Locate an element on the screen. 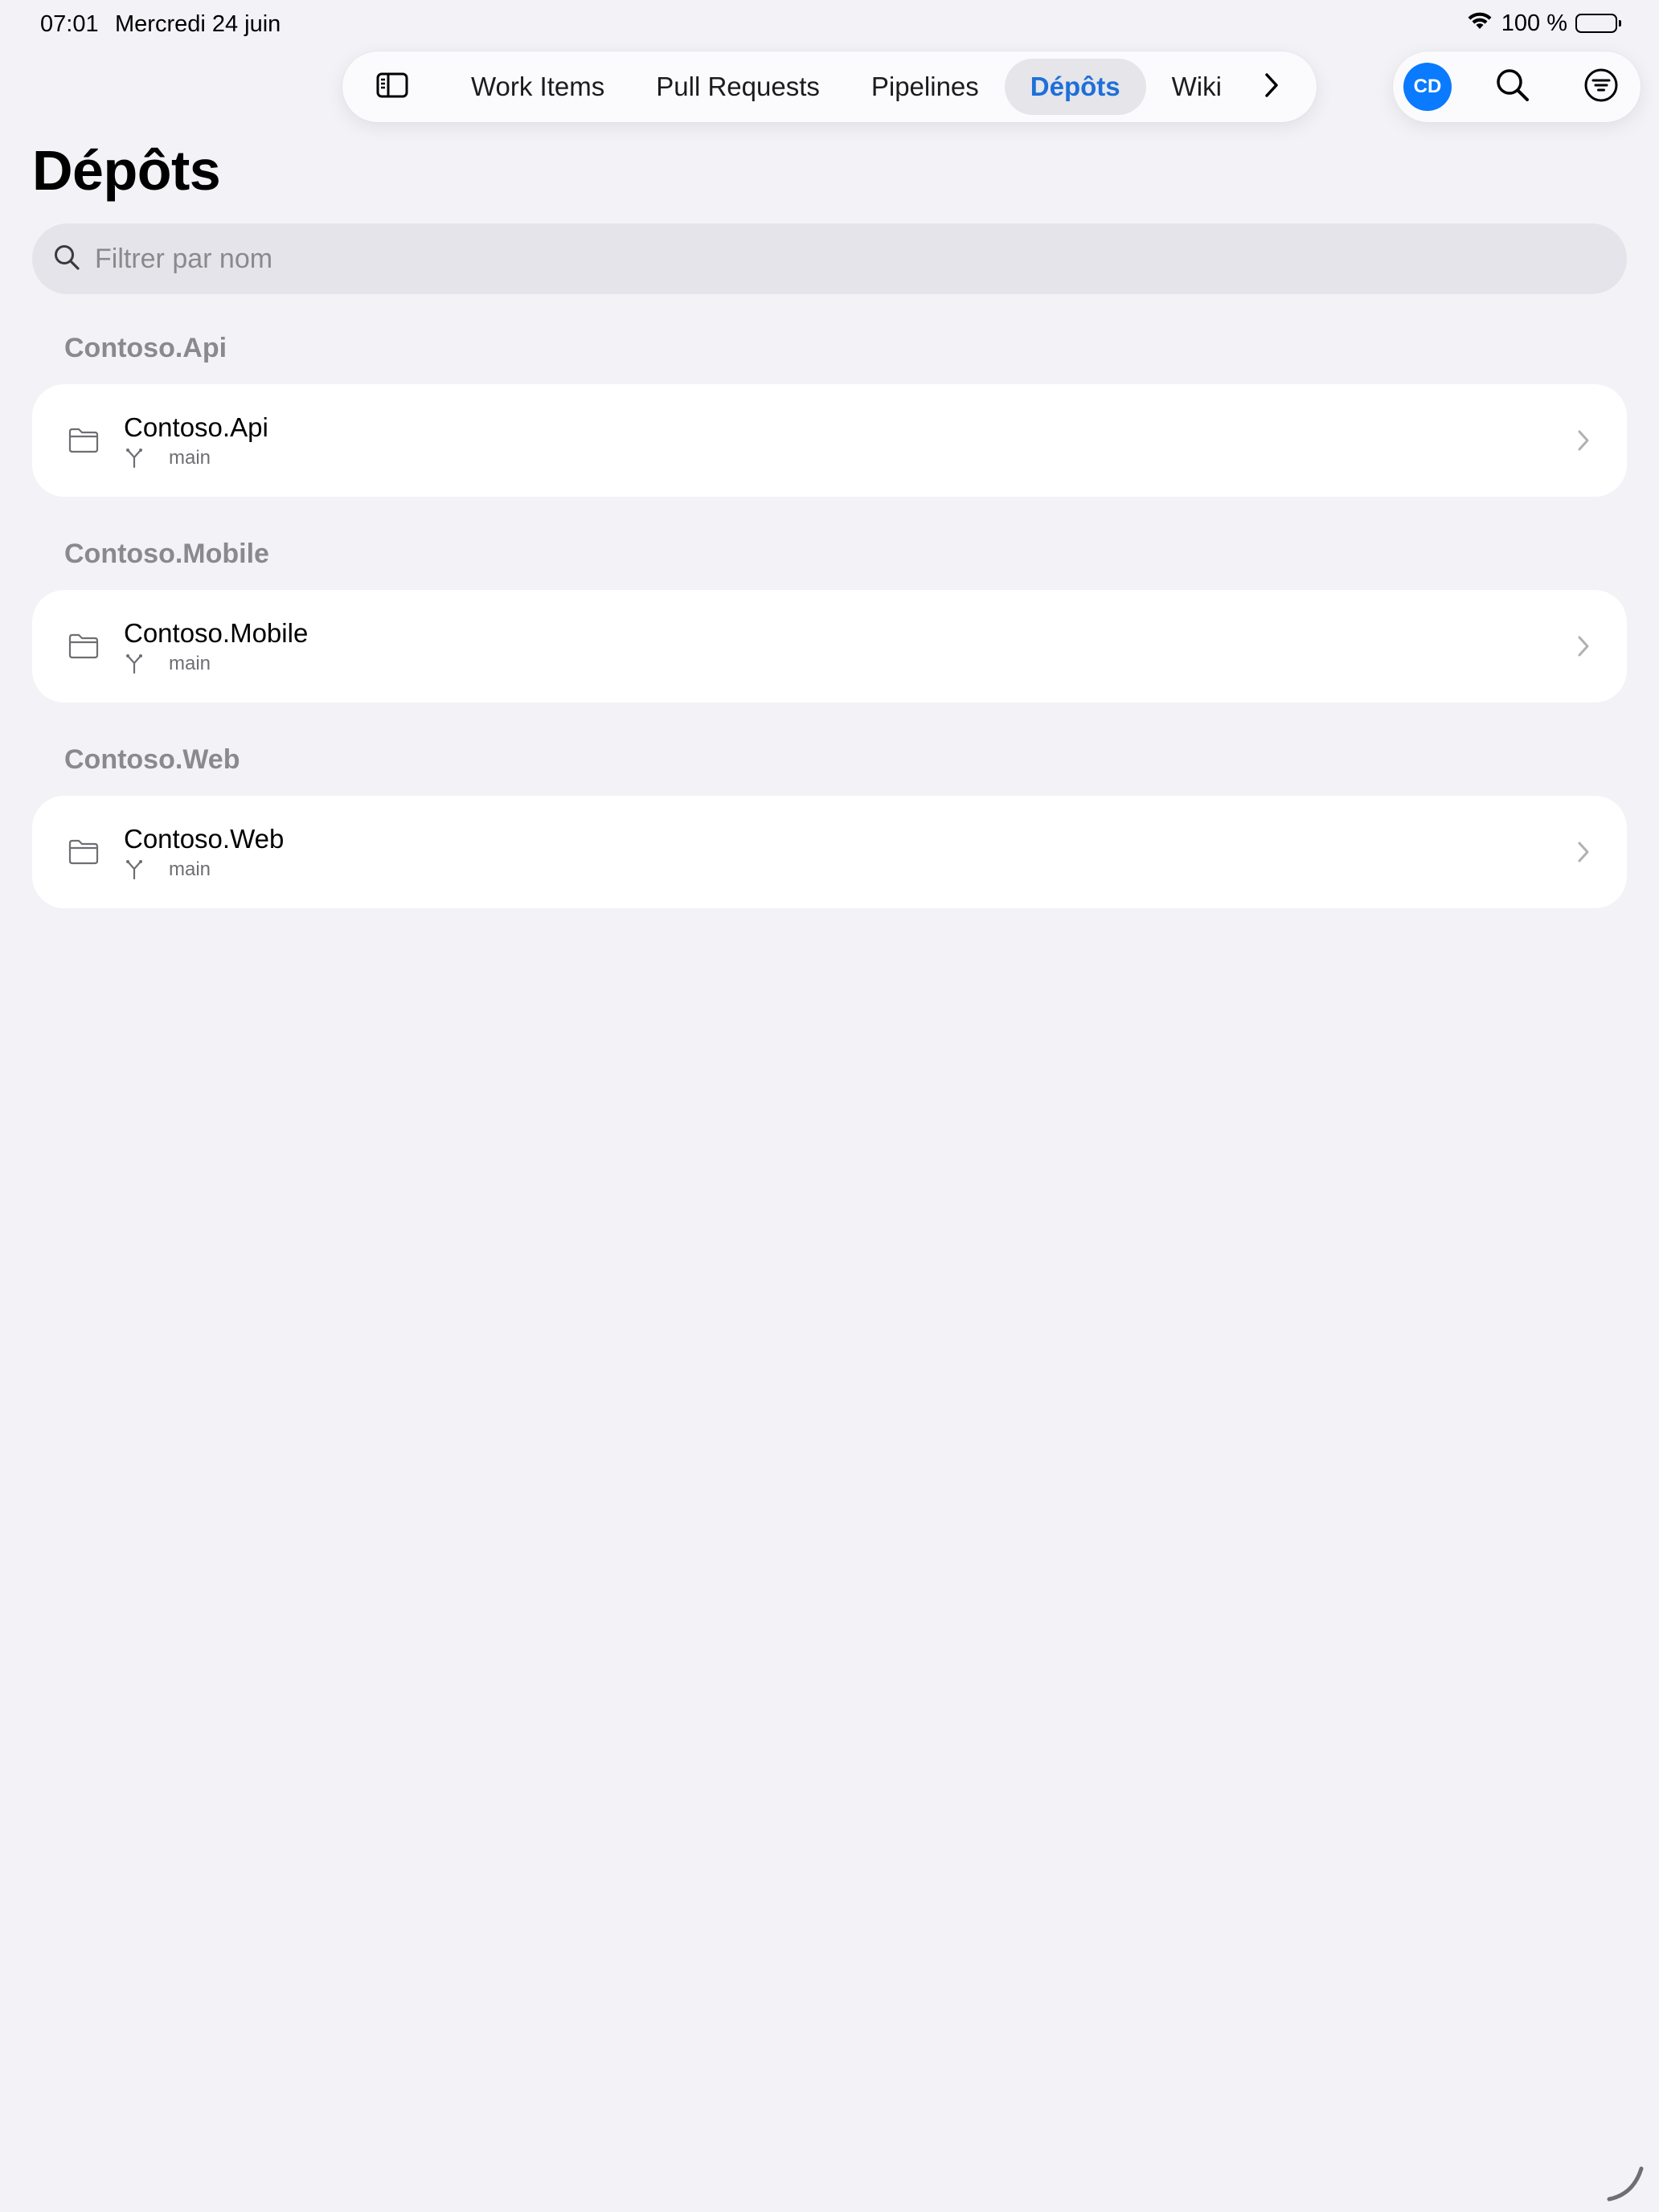  repo-row-contoso-web: Contoso.Web main is located at coordinates (829, 852).